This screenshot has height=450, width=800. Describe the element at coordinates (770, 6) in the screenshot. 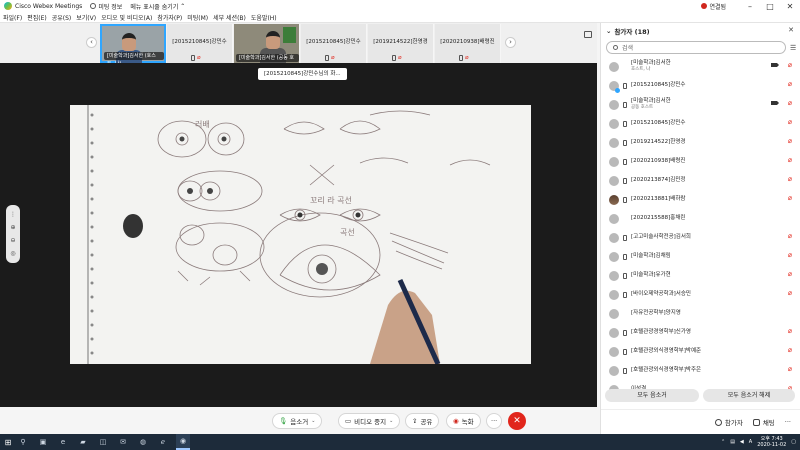

I see `maximize-button: □` at that location.